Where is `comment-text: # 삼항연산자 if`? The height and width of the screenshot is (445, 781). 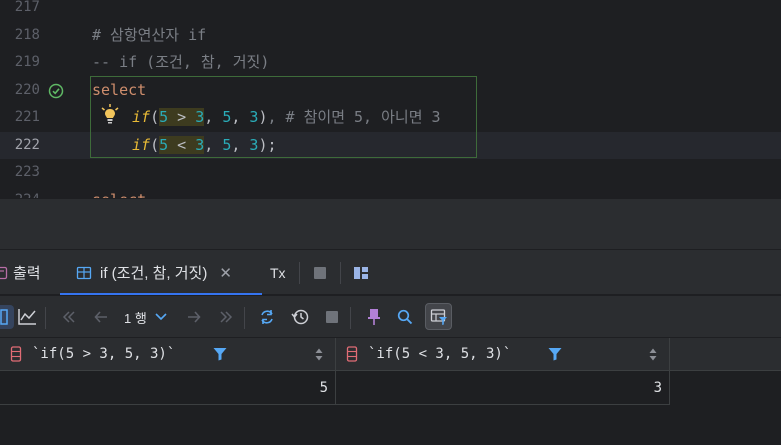
comment-text: # 삼항연산자 if is located at coordinates (149, 34).